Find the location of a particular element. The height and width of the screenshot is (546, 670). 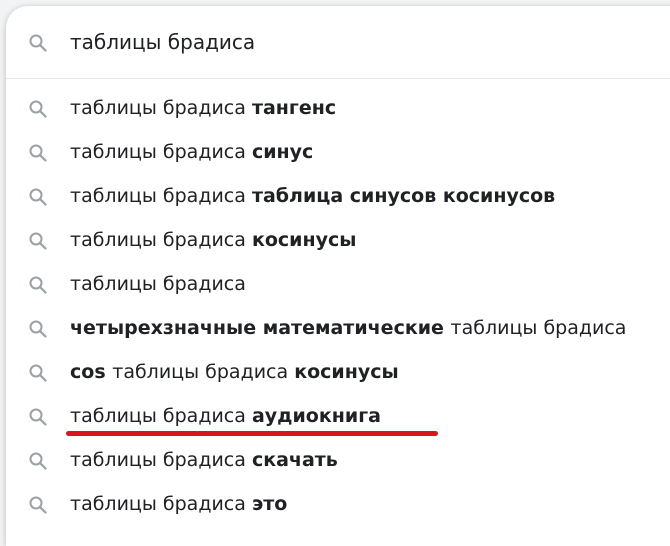

suggestion-item: таблицы брадиса аудиокнига is located at coordinates (338, 418).